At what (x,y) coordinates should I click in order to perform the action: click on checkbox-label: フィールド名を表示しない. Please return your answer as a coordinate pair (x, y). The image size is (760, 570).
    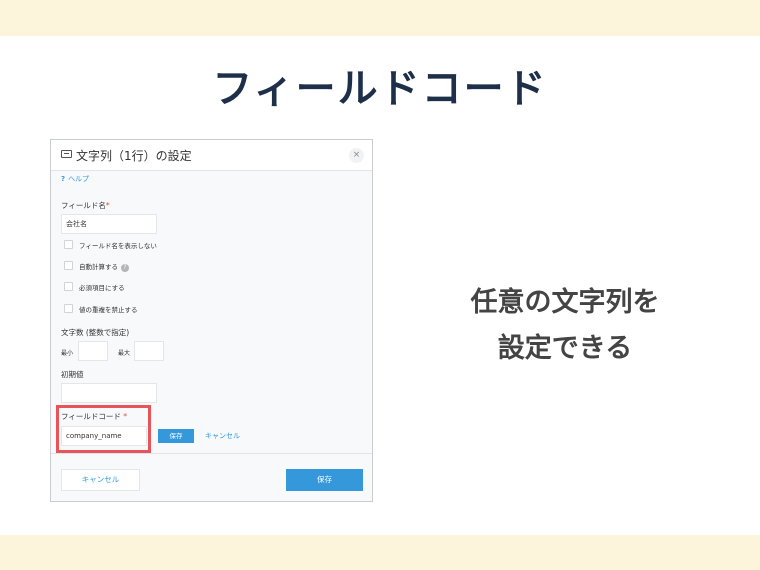
    Looking at the image, I should click on (118, 246).